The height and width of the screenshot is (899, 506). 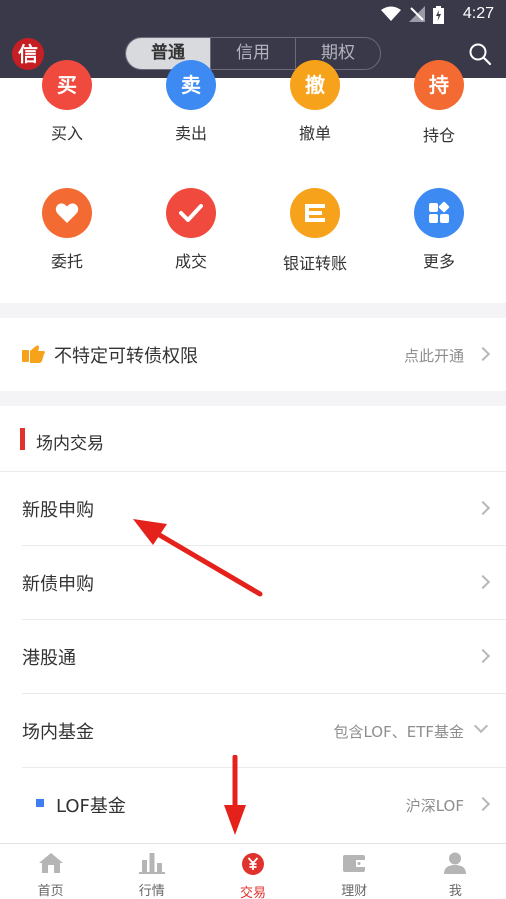 I want to click on quick-action-label: 撤单, so click(x=314, y=133).